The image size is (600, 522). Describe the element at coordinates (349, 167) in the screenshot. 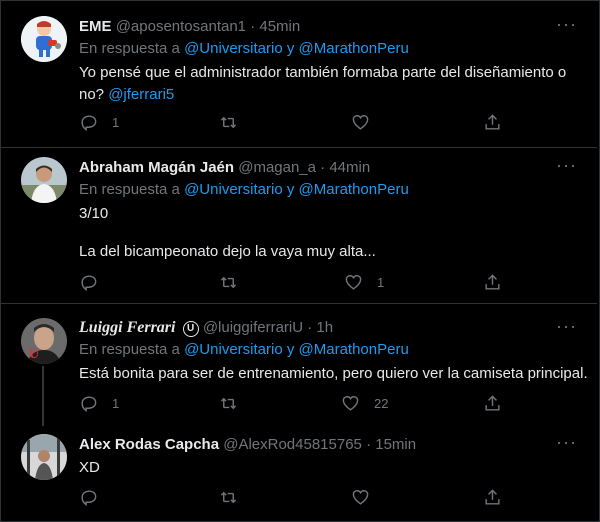

I see `timestamp: 44min` at that location.